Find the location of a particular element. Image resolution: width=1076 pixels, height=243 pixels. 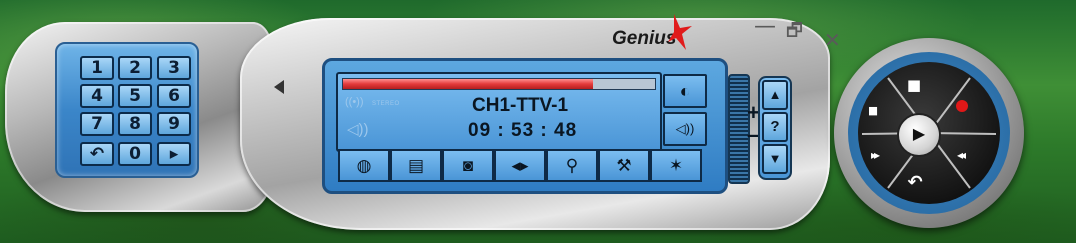

globe-button: ◍ is located at coordinates (364, 165).